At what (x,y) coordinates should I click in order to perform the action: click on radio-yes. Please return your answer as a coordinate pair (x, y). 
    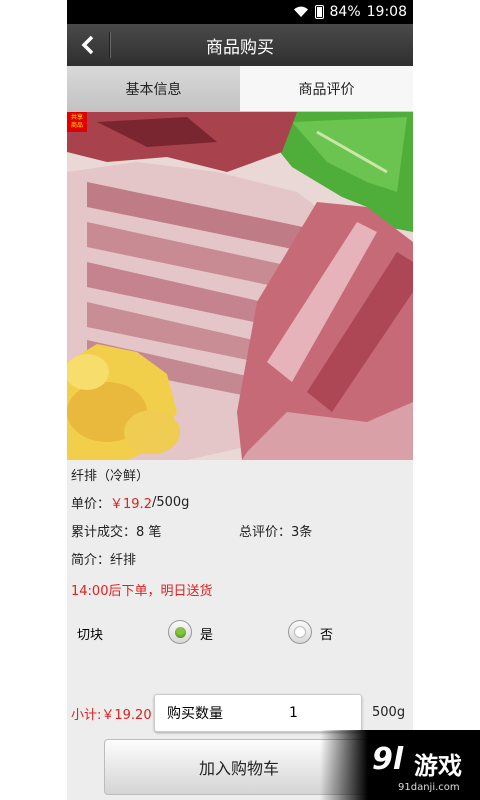
    Looking at the image, I should click on (180, 632).